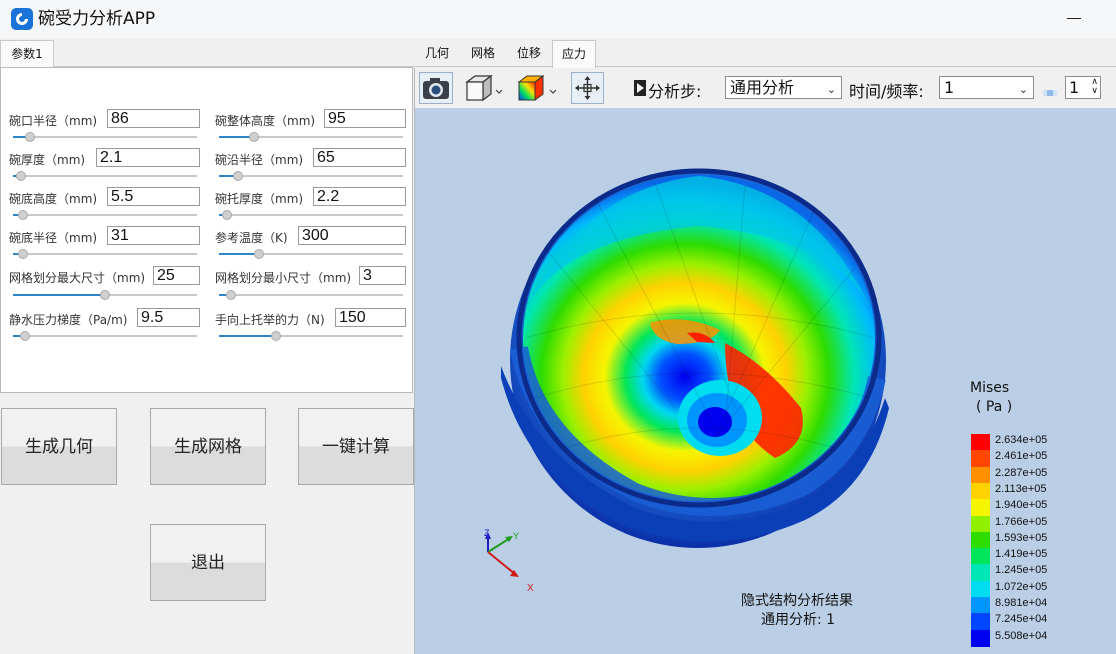  What do you see at coordinates (1021, 570) in the screenshot?
I see `legend-value: 1.245e+05` at bounding box center [1021, 570].